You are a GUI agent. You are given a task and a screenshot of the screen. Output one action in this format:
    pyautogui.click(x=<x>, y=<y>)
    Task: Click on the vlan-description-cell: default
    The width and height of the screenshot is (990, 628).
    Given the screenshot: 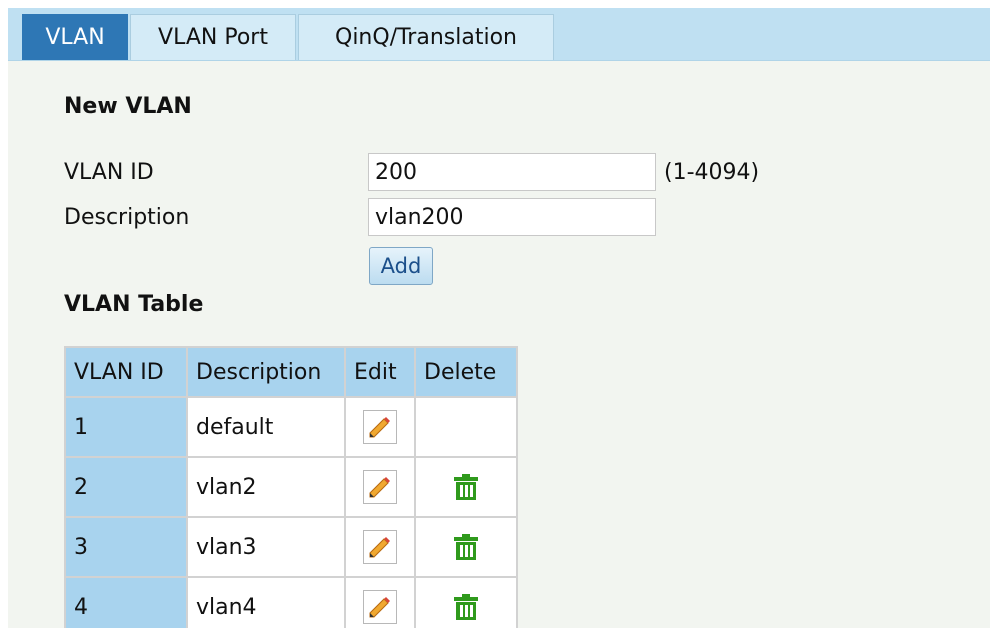 What is the action you would take?
    pyautogui.click(x=266, y=427)
    